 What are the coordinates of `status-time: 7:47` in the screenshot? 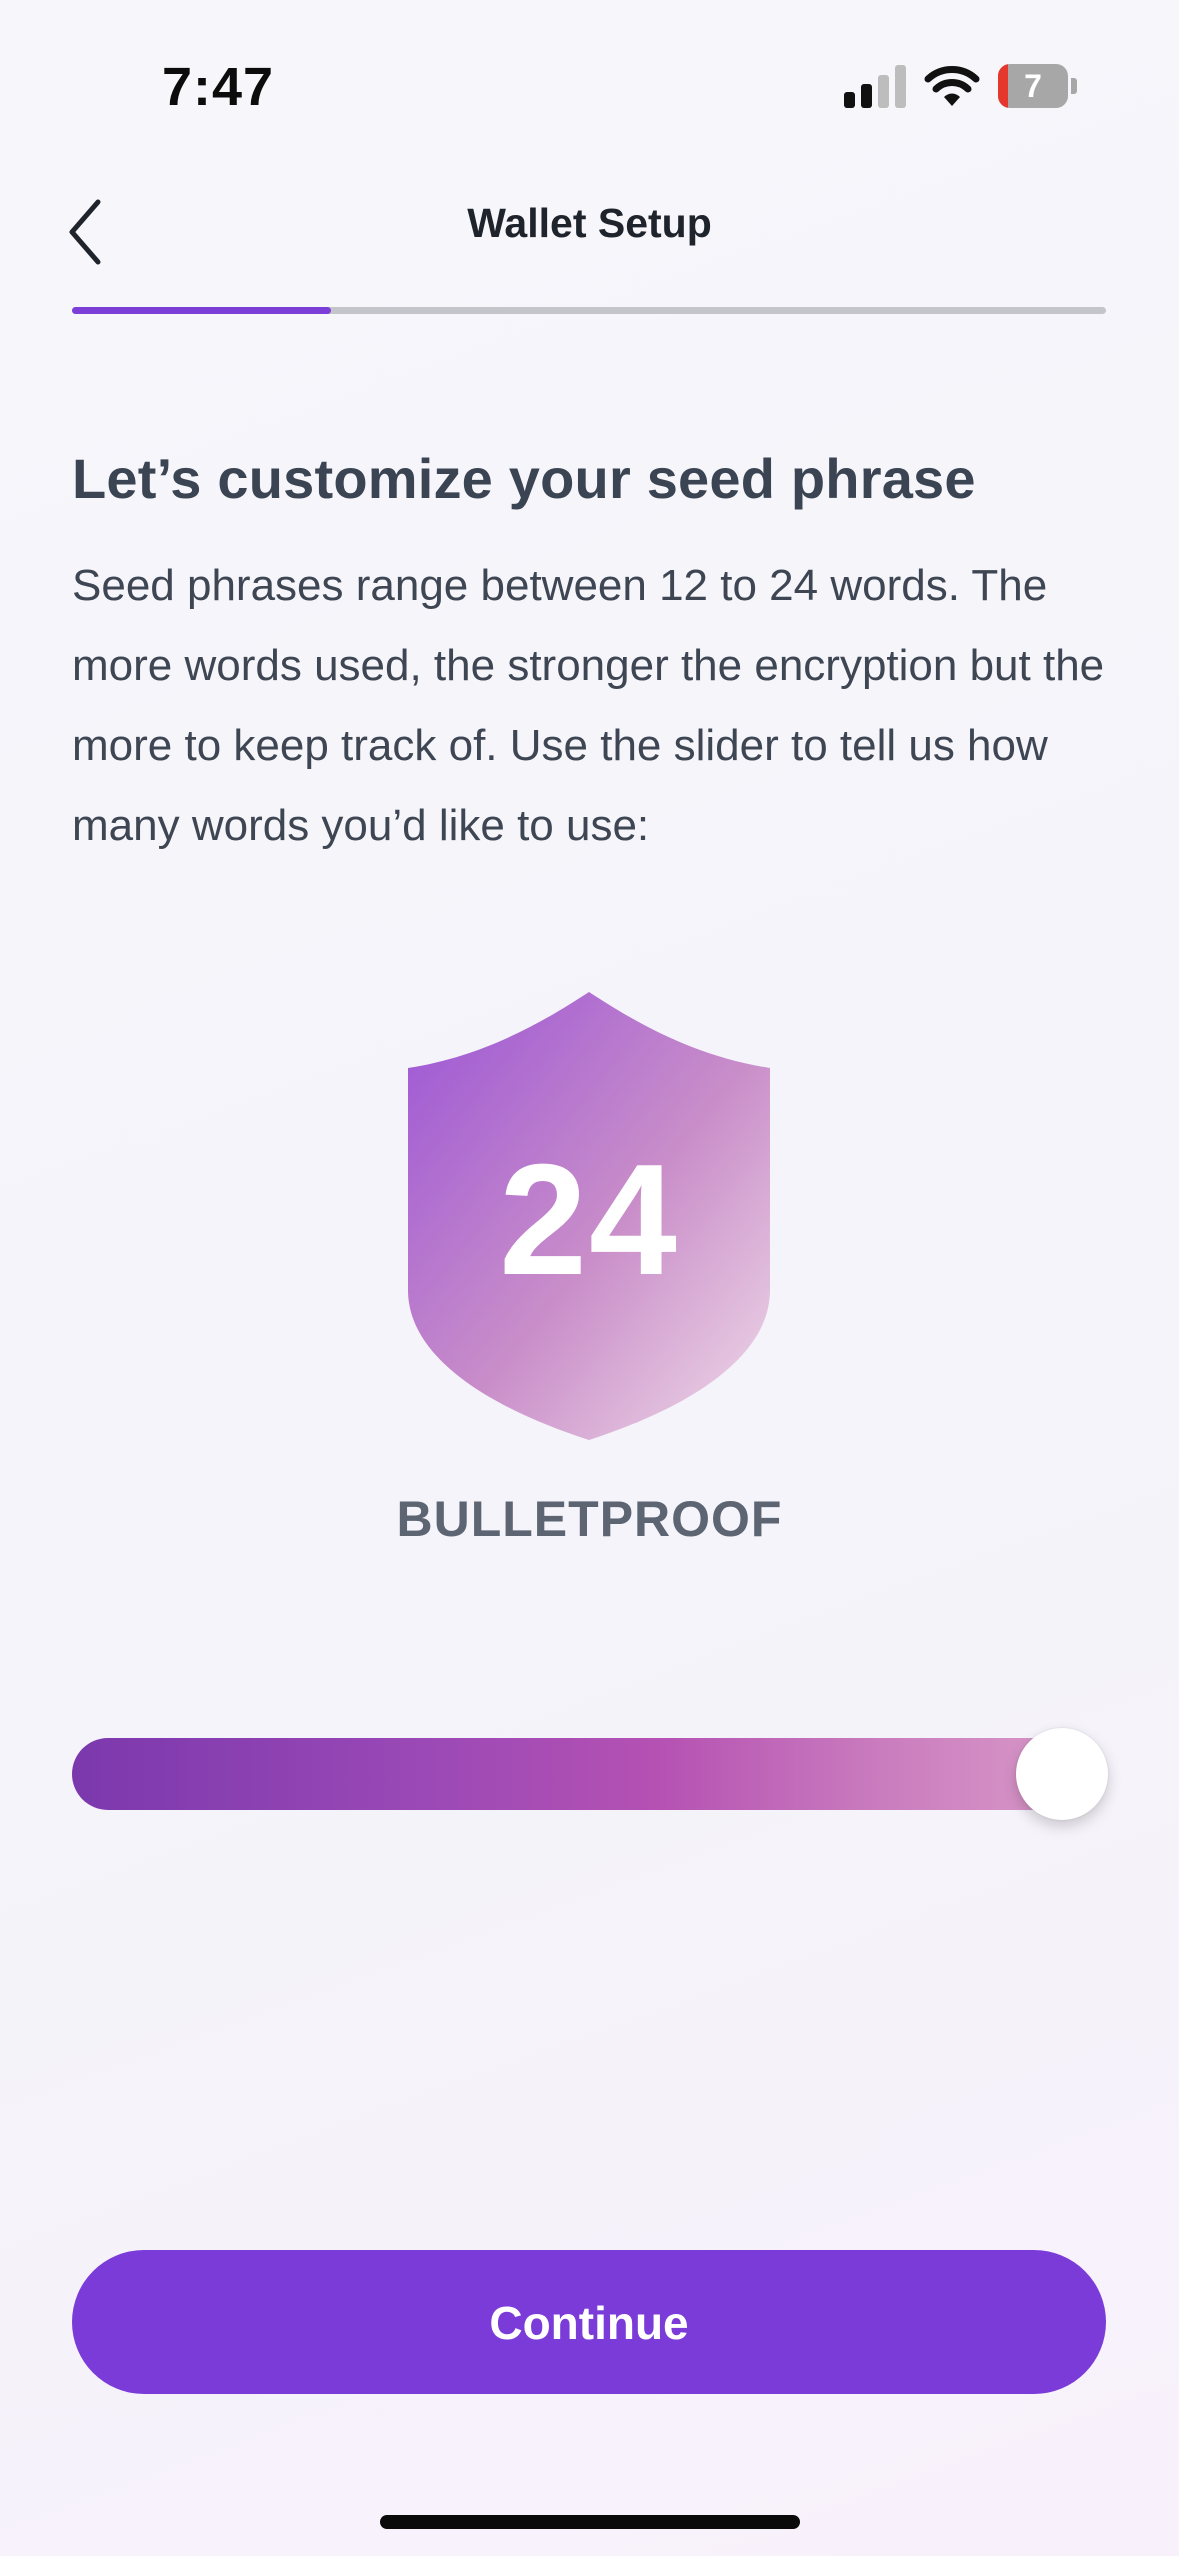 It's located at (218, 87).